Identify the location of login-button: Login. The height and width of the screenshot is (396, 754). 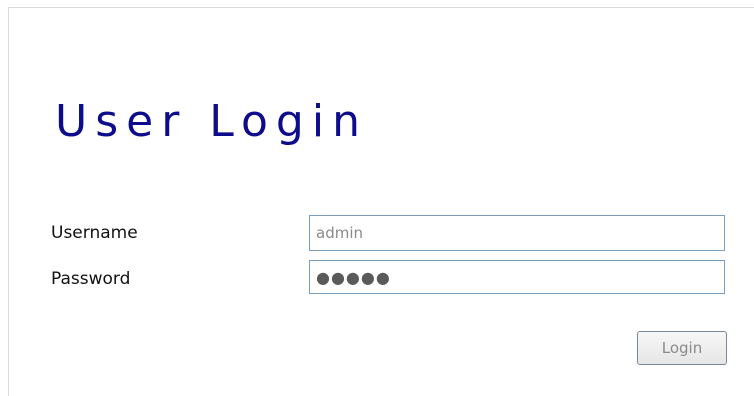
(682, 348).